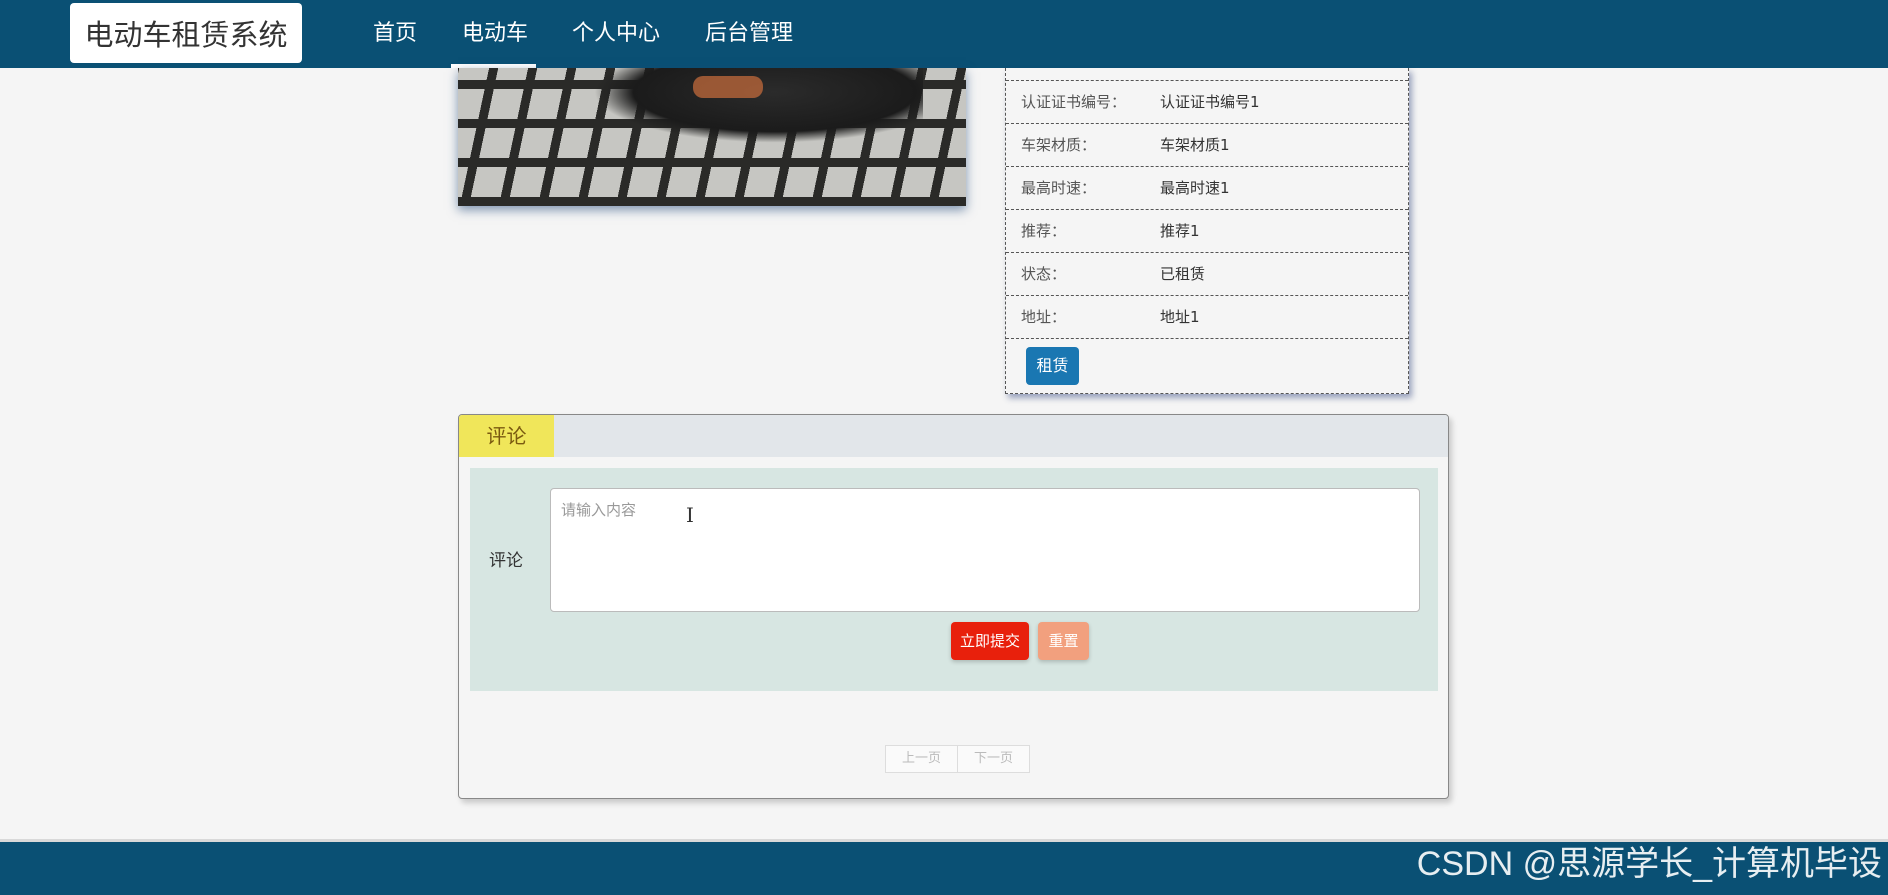 This screenshot has height=895, width=1888. What do you see at coordinates (1063, 641) in the screenshot?
I see `reset-button: 重置` at bounding box center [1063, 641].